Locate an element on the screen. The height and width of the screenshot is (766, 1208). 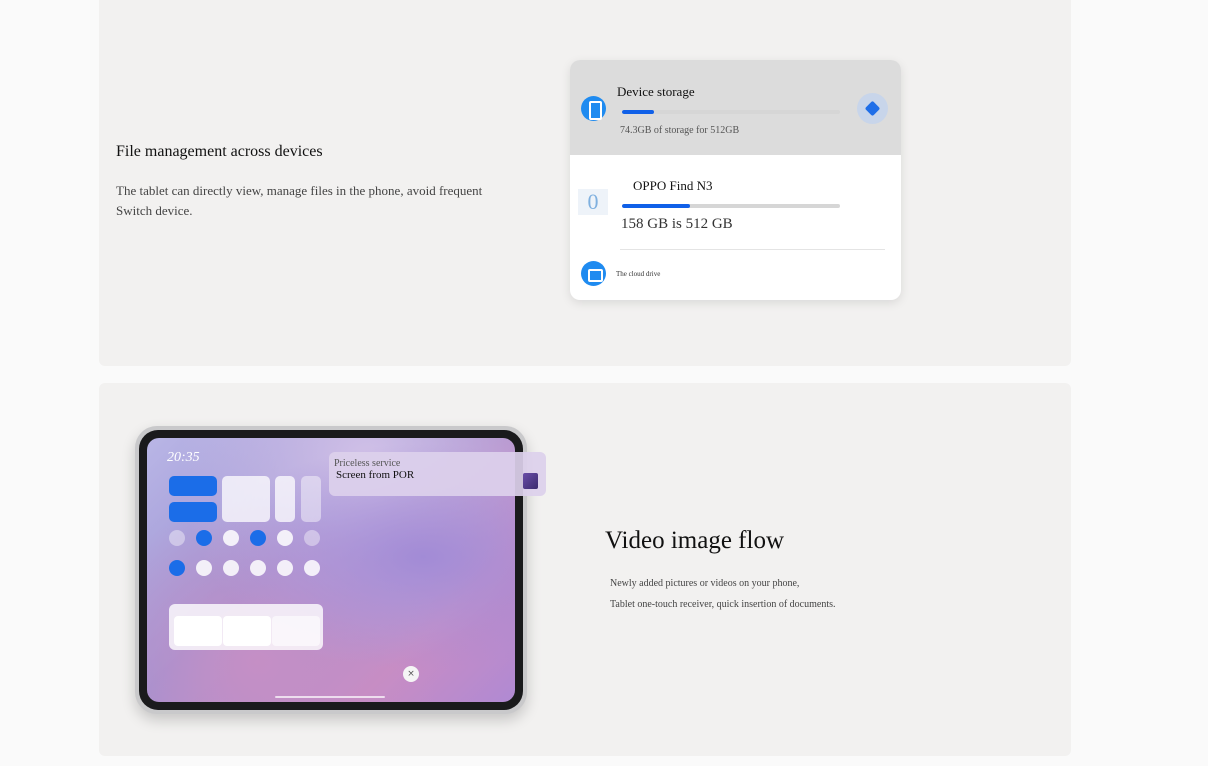
device-storage-progress-fill is located at coordinates (638, 112).